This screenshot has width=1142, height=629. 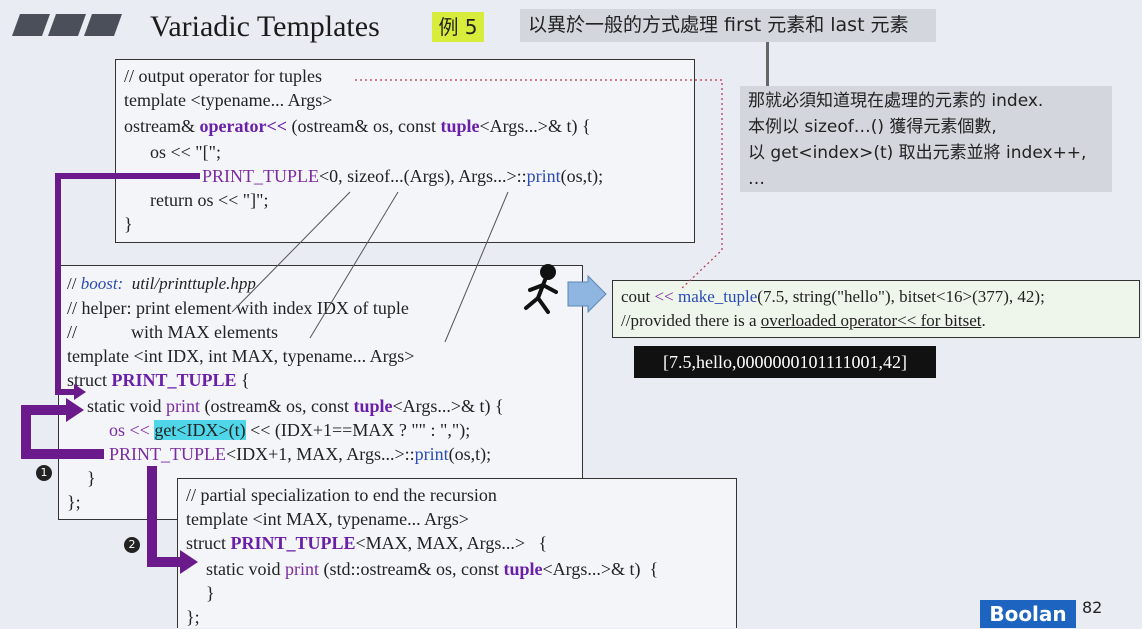 What do you see at coordinates (75, 410) in the screenshot?
I see `recursion-arrow-head` at bounding box center [75, 410].